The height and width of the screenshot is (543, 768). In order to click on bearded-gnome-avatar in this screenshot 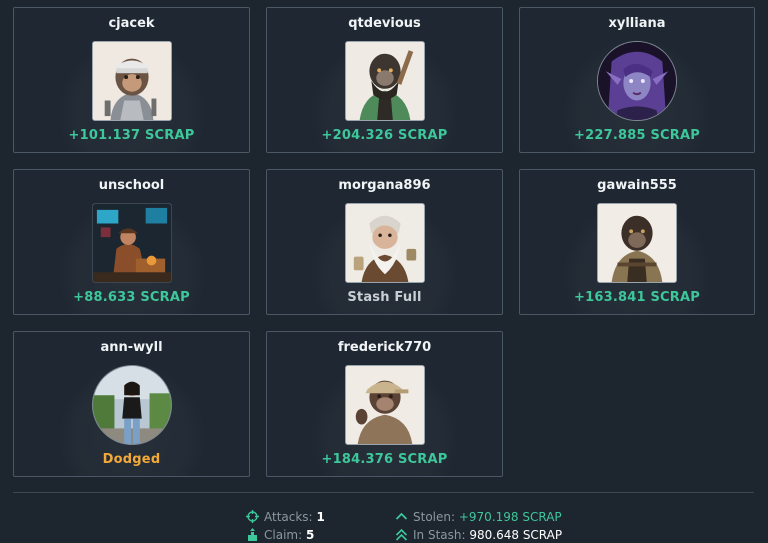, I will do `click(384, 243)`.